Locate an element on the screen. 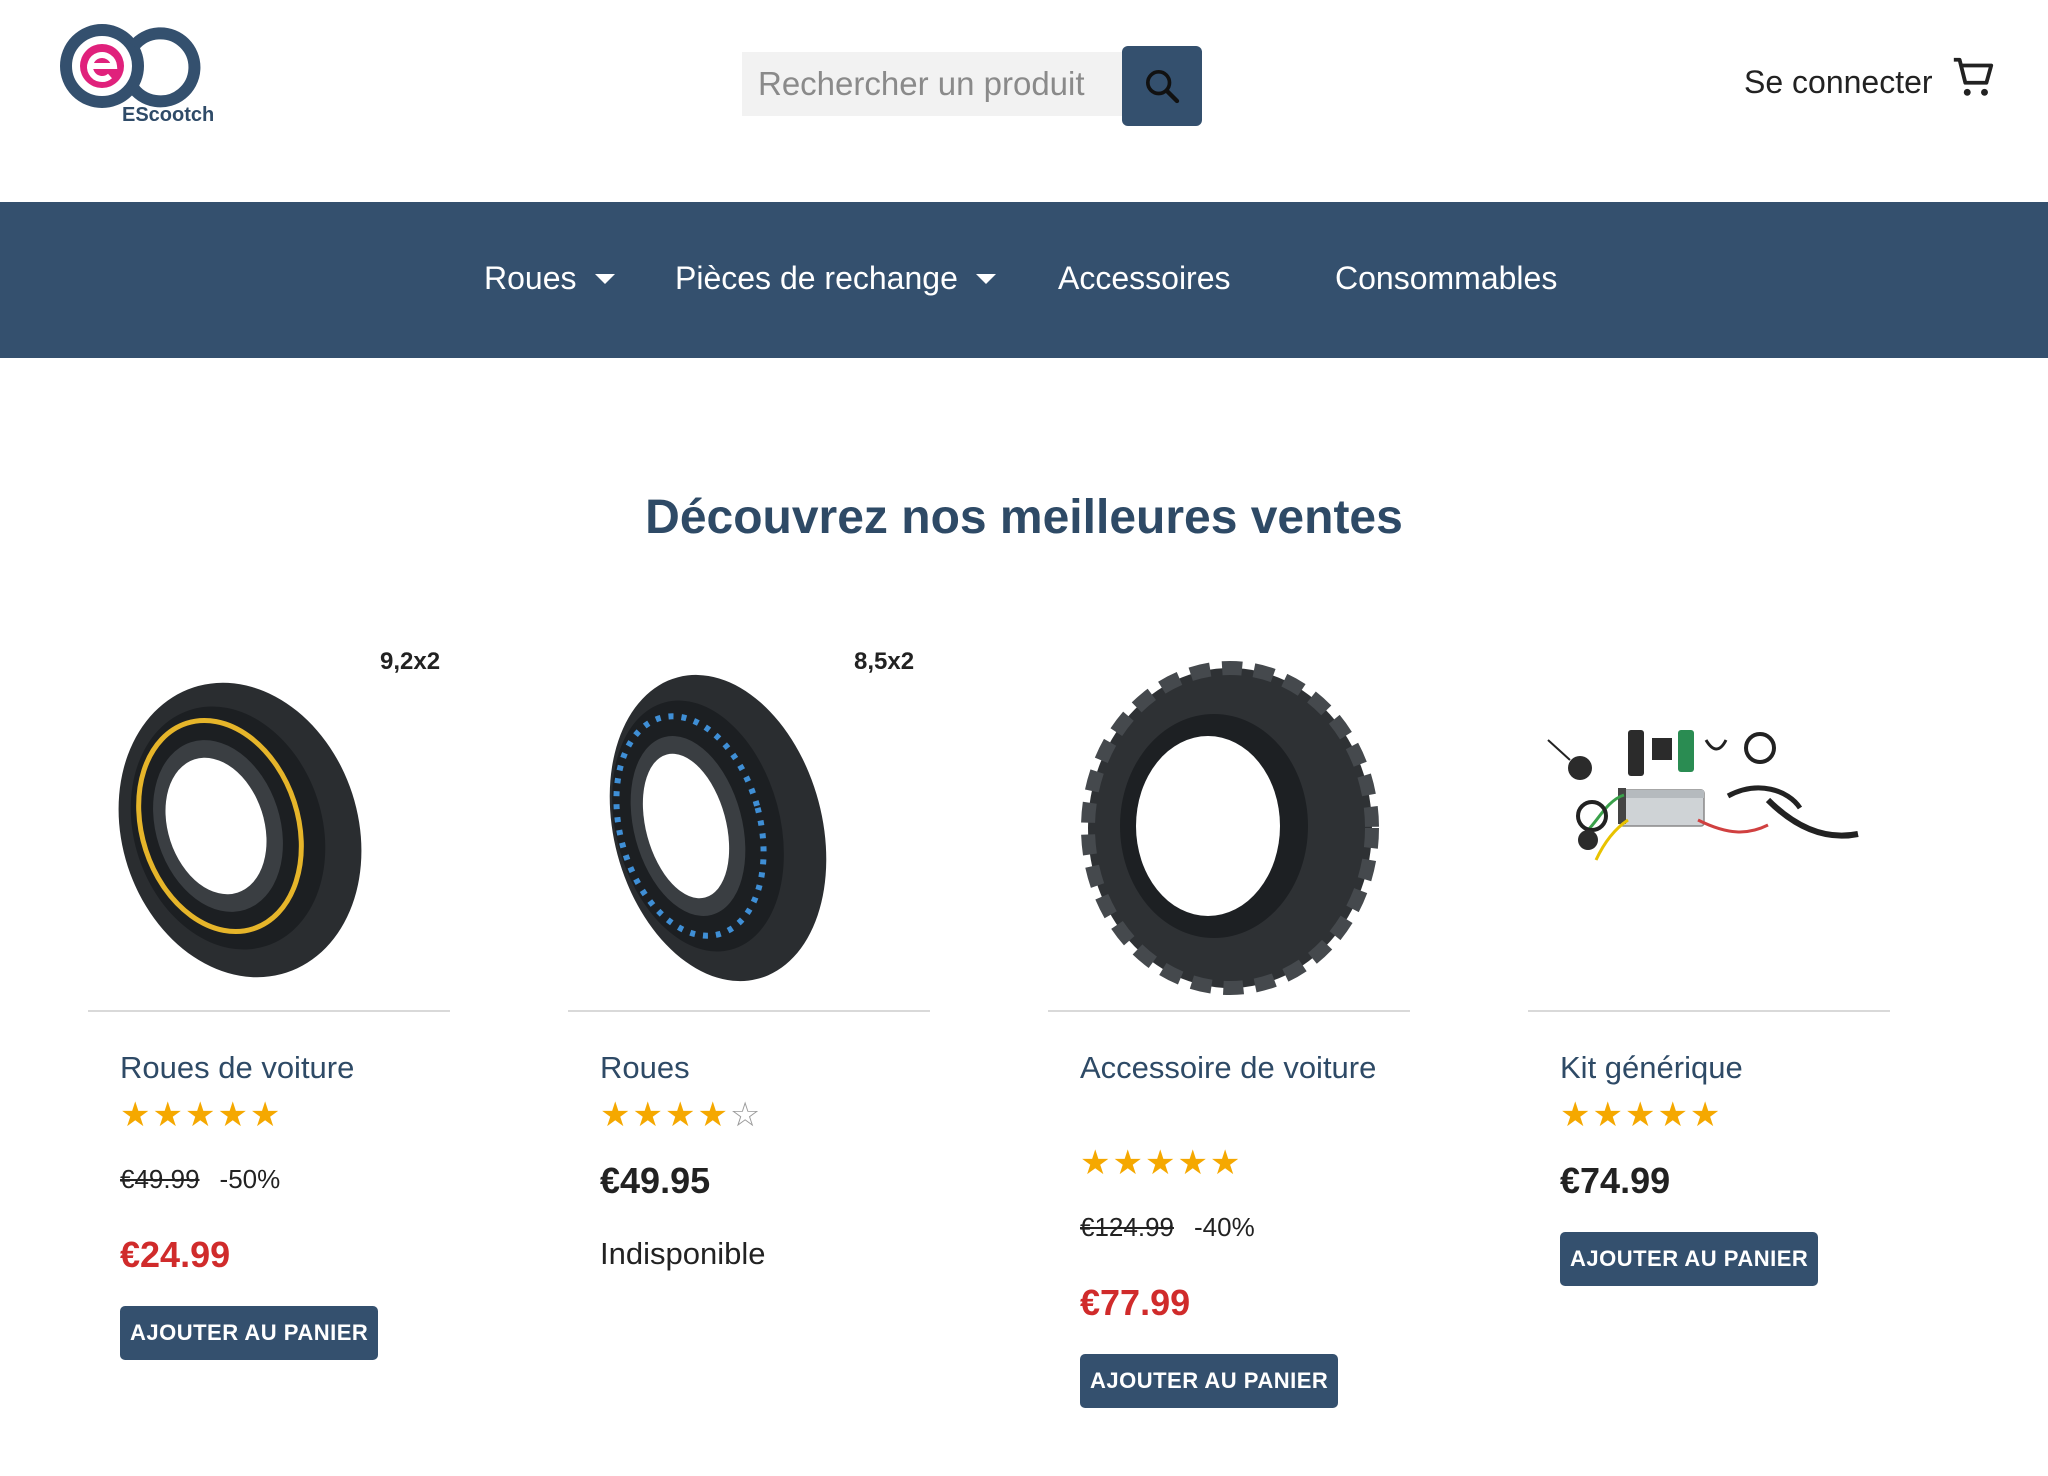  strikethrough-price: €49.99 is located at coordinates (160, 1179).